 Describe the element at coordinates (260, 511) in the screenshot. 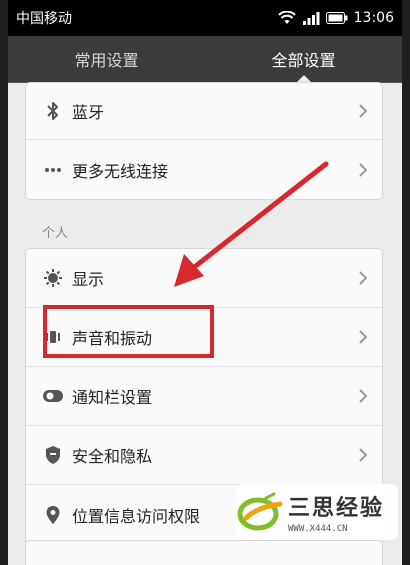

I see `watermark-logo` at that location.